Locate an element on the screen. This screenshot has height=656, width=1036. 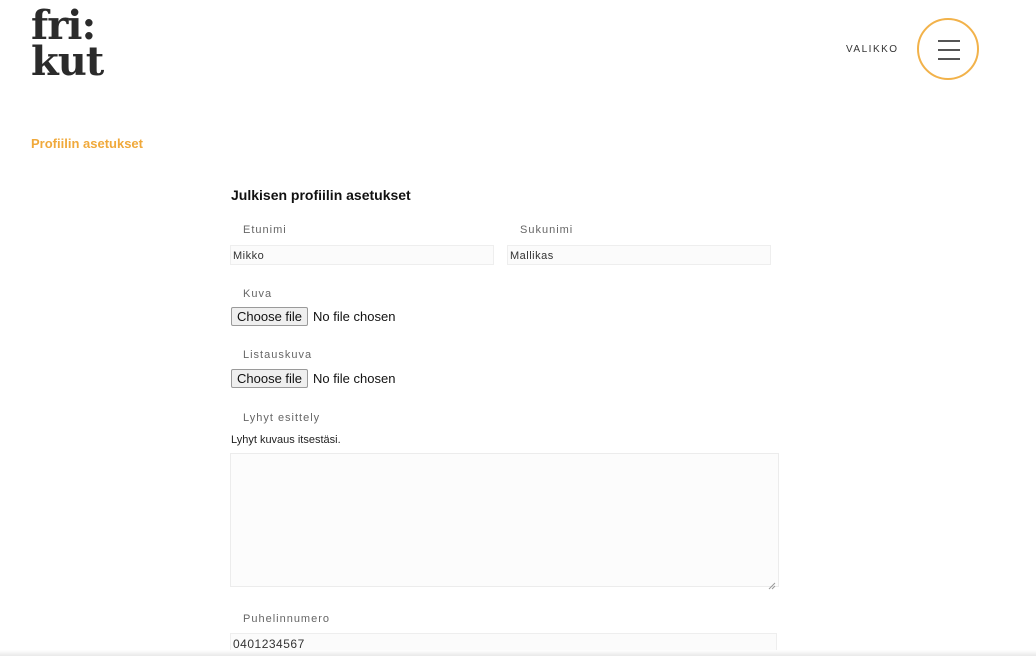
list-image-label: Listauskuva is located at coordinates (278, 355).